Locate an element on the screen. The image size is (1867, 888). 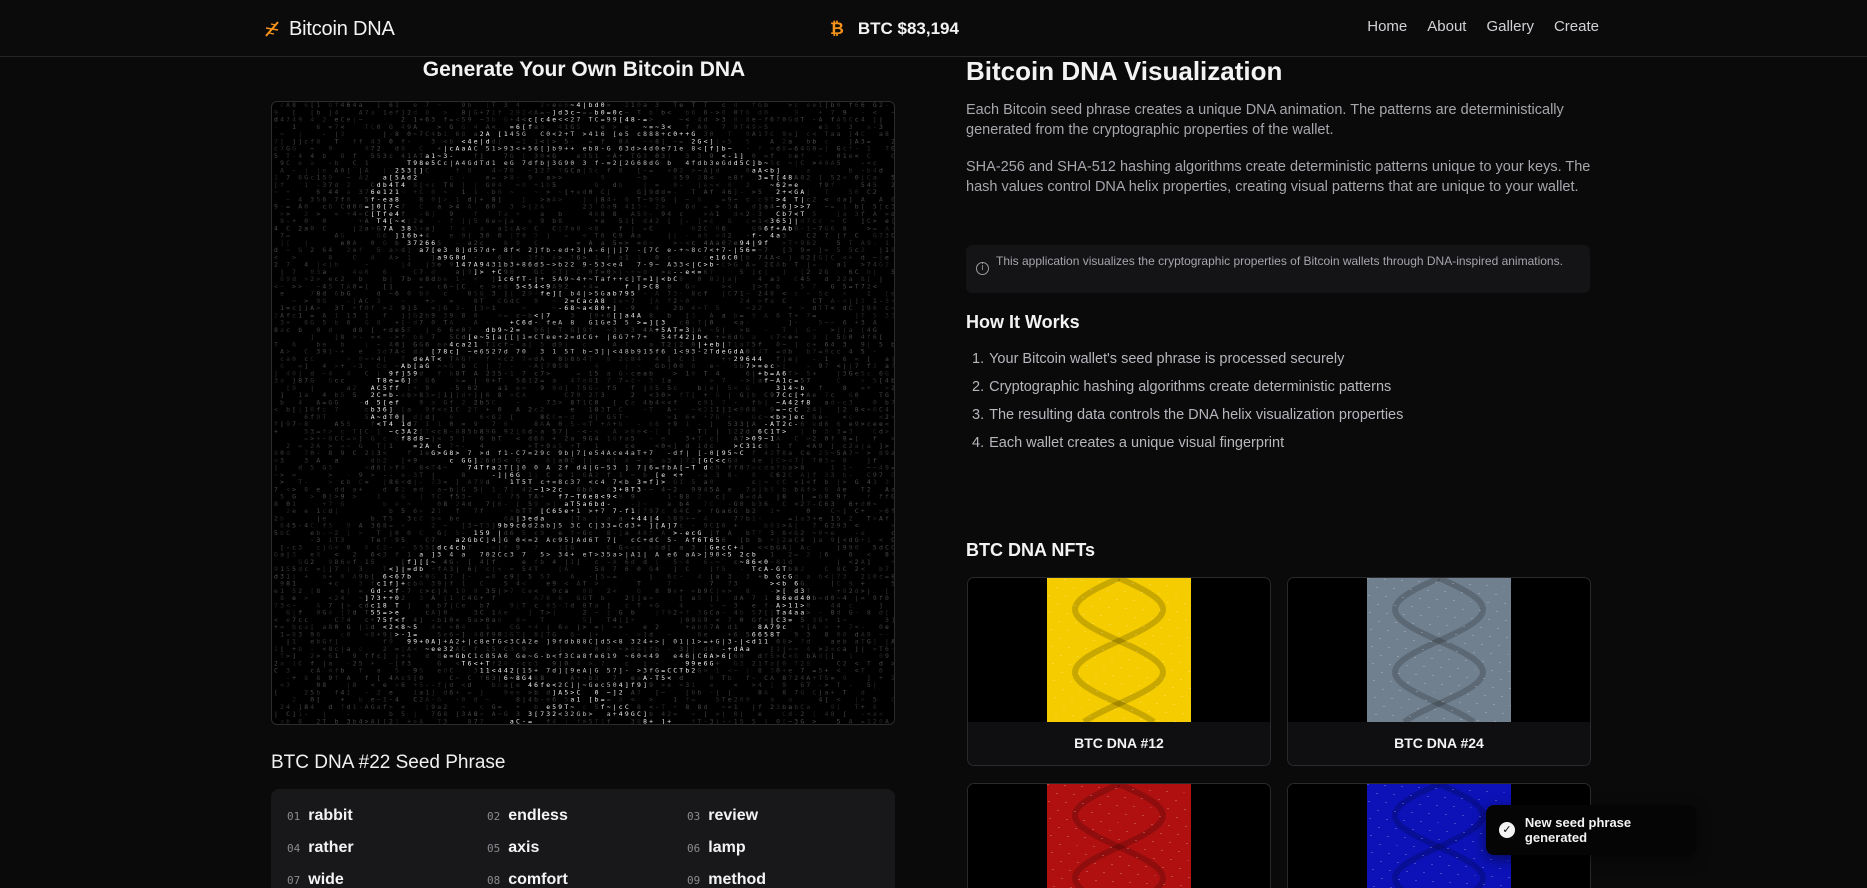
svg-text: e is located at coordinates (439, 265).